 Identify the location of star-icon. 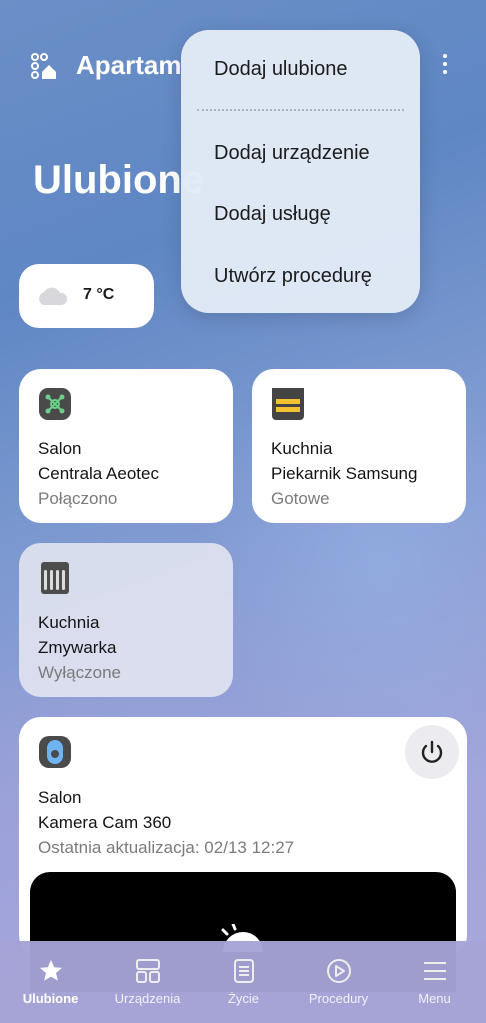
(51, 970).